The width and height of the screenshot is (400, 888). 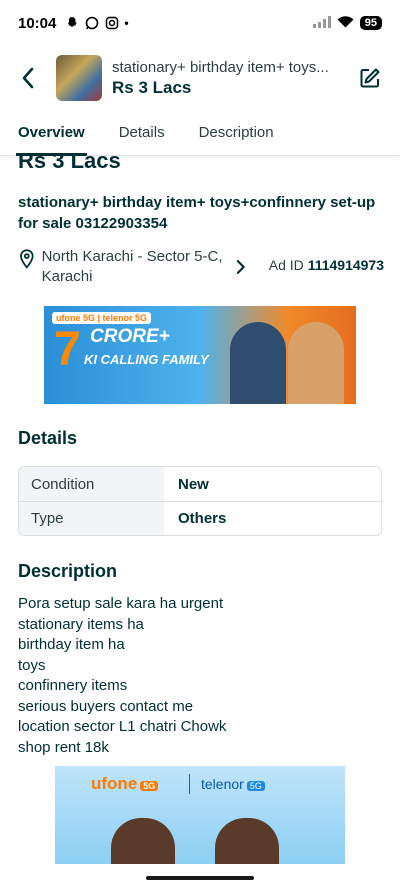 I want to click on details-table: Condition New Type Others, so click(x=200, y=501).